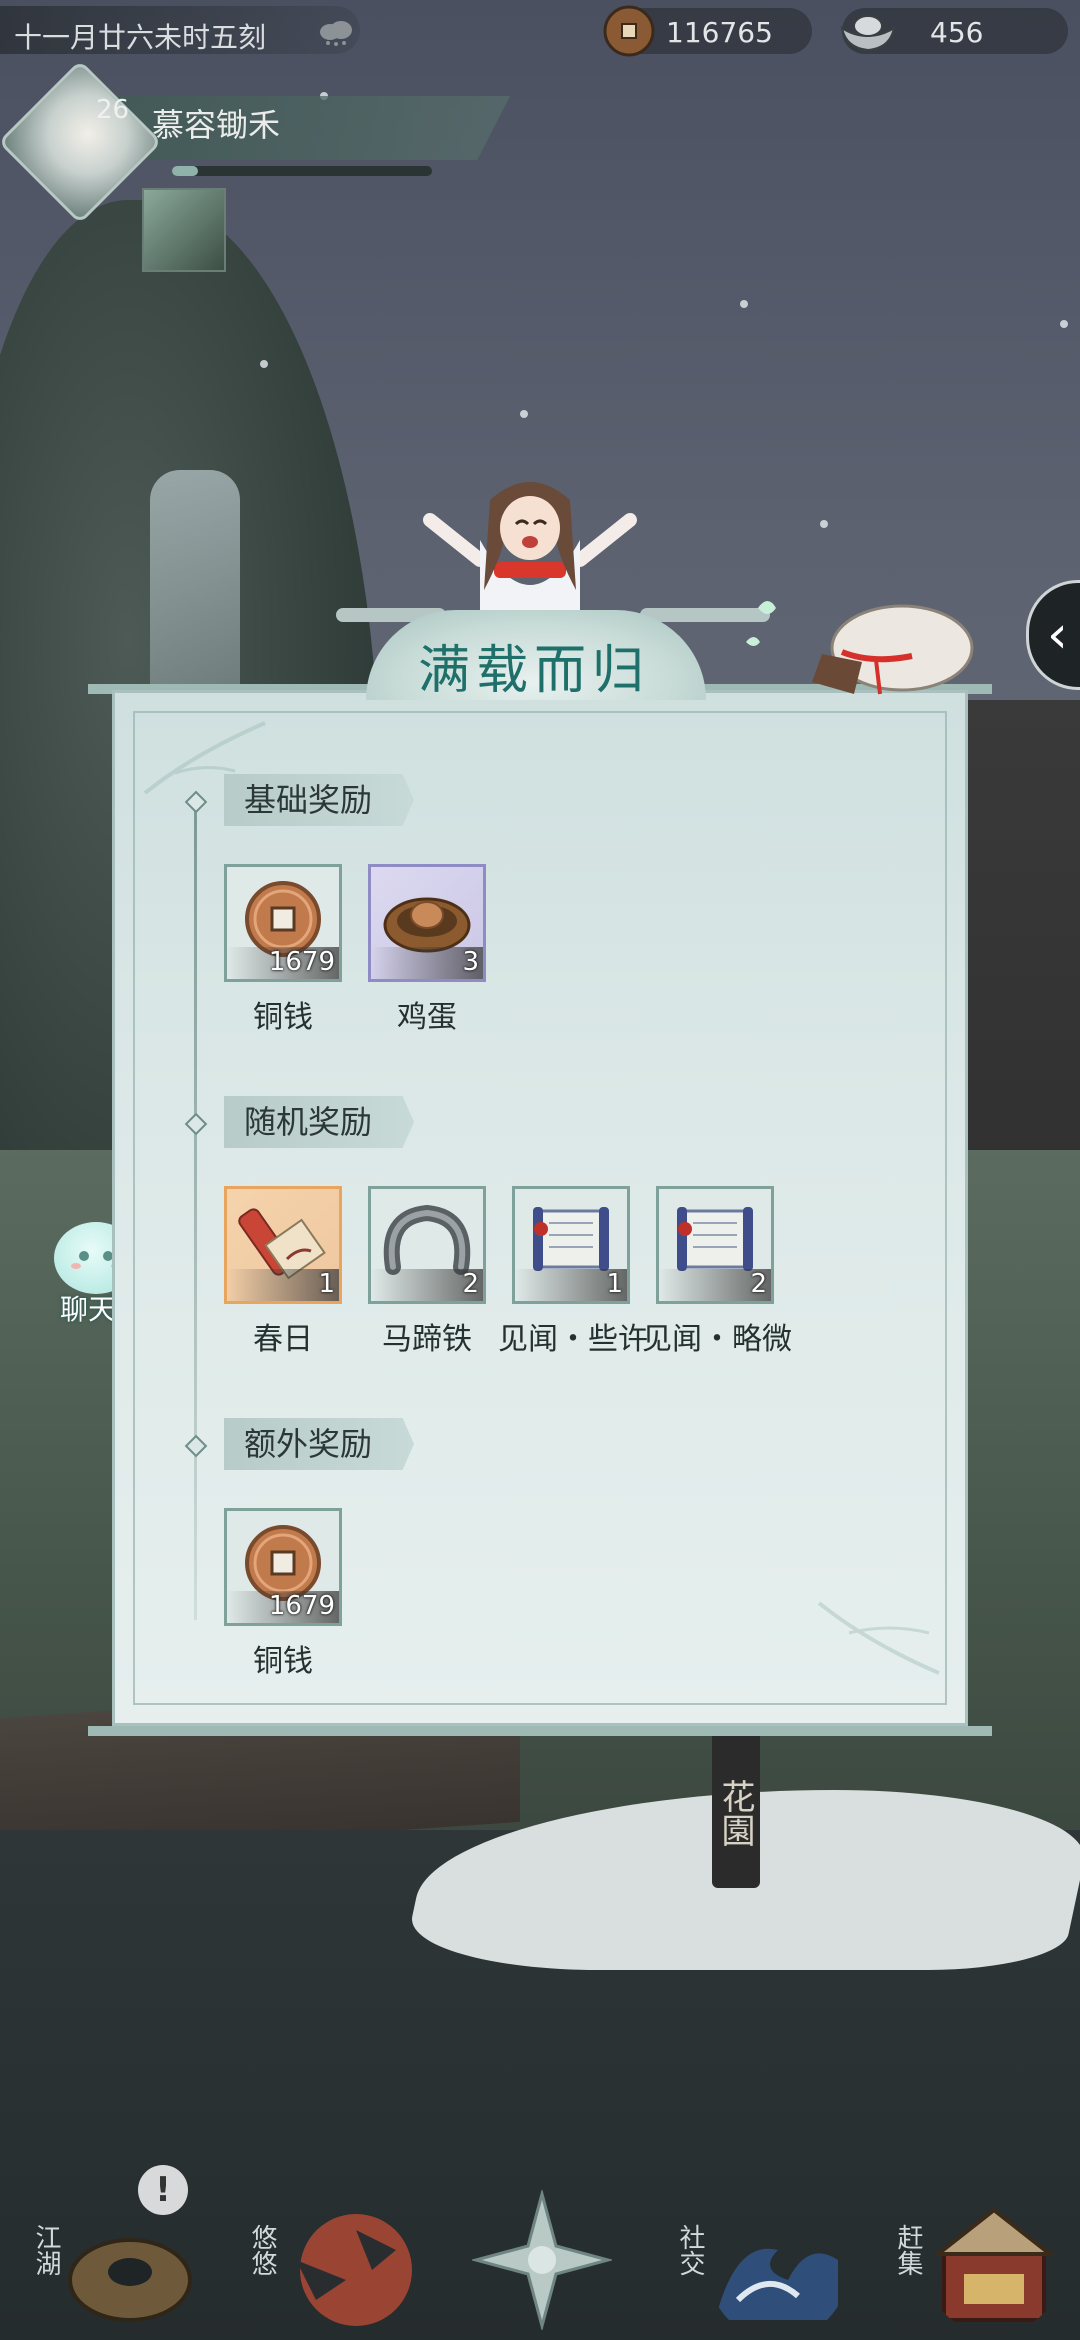 Image resolution: width=1080 pixels, height=2340 pixels. What do you see at coordinates (427, 1017) in the screenshot?
I see `item-name: 鸡蛋` at bounding box center [427, 1017].